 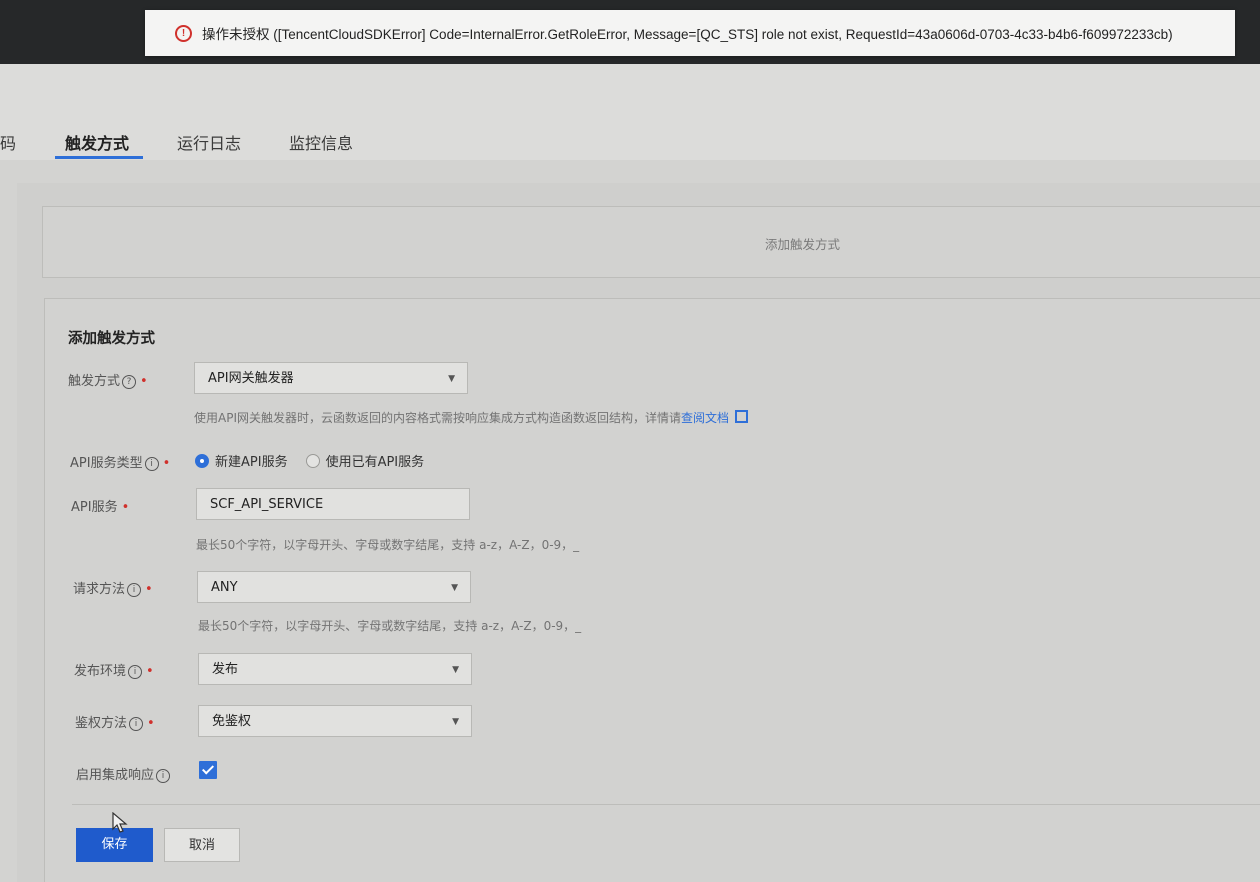 What do you see at coordinates (120, 822) in the screenshot?
I see `mouse-cursor-icon` at bounding box center [120, 822].